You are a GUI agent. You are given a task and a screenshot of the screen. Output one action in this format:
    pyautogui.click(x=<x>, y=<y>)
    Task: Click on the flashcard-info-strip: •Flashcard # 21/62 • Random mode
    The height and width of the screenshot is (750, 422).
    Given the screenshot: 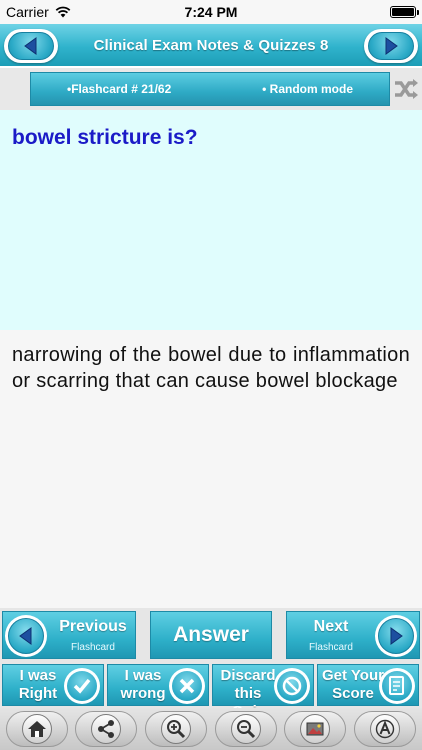 What is the action you would take?
    pyautogui.click(x=210, y=89)
    